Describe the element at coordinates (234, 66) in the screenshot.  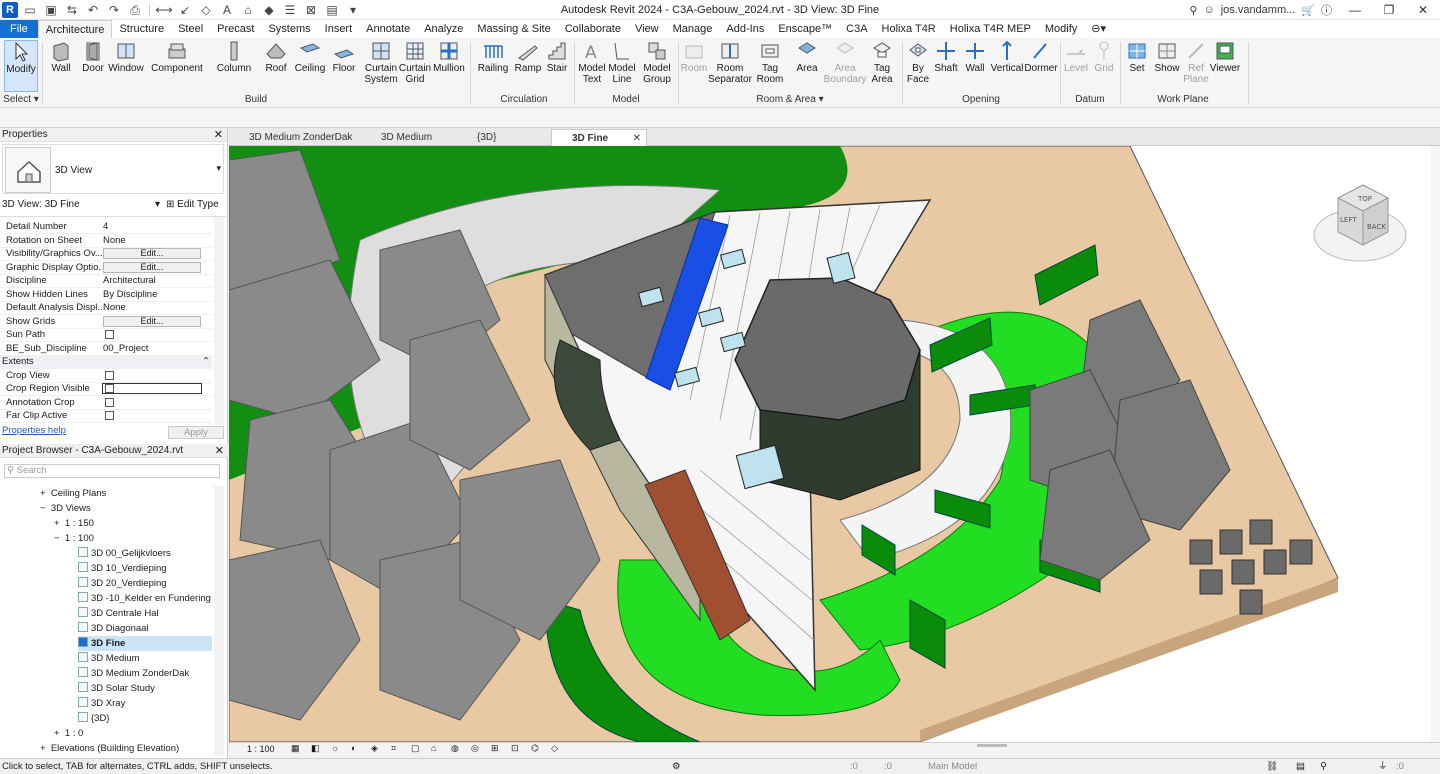
I see `column-button: Column` at that location.